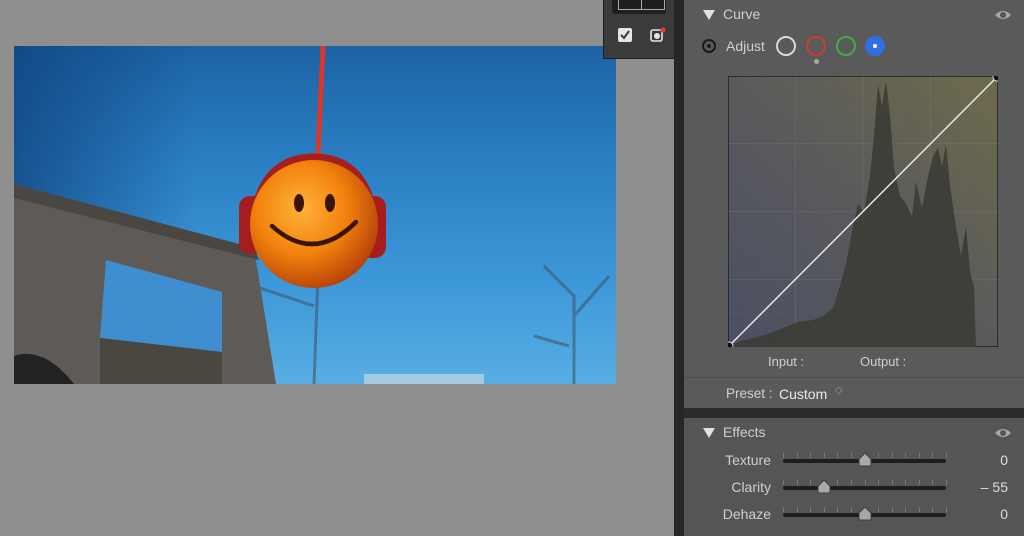 The image size is (1024, 536). I want to click on curve-title: Curve, so click(742, 14).